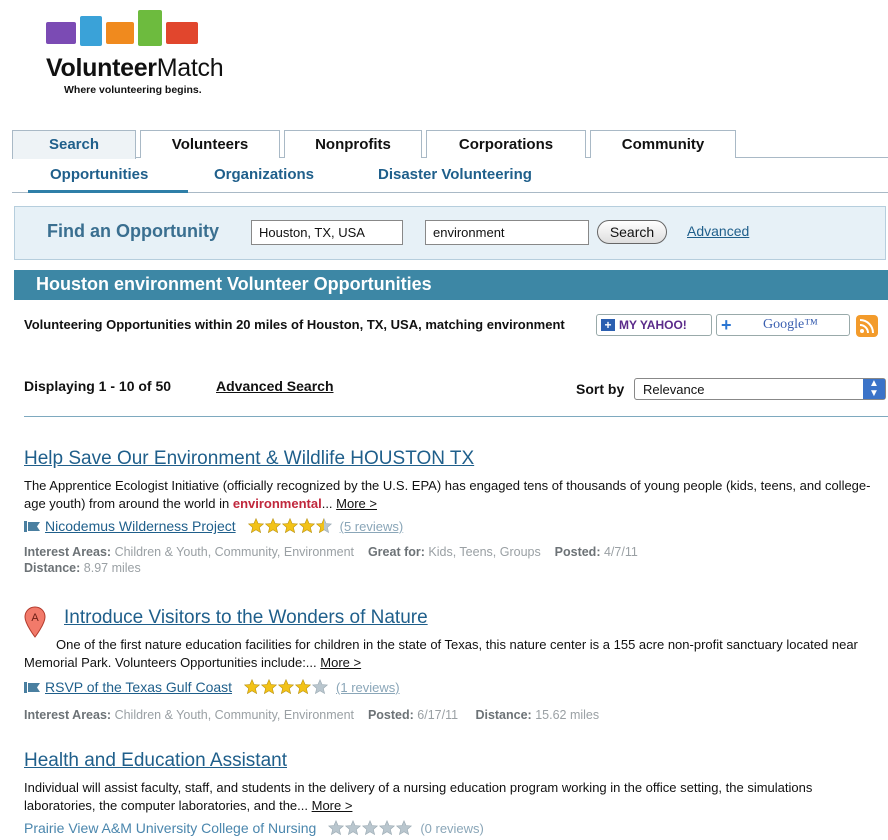  What do you see at coordinates (356, 503) in the screenshot?
I see `more-link-1: More >` at bounding box center [356, 503].